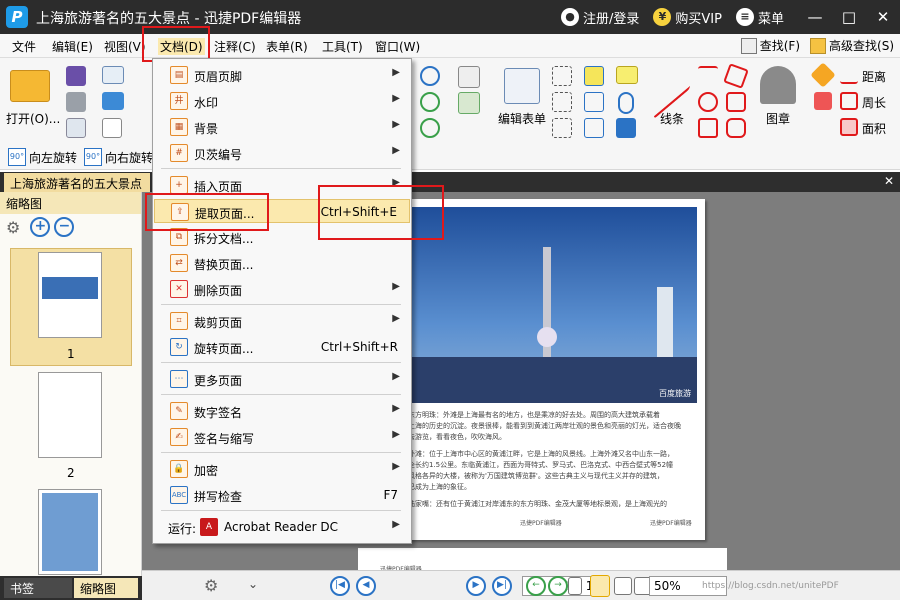  Describe the element at coordinates (687, 17) in the screenshot. I see `buy-vip-link: ¥ 购买VIP` at that location.